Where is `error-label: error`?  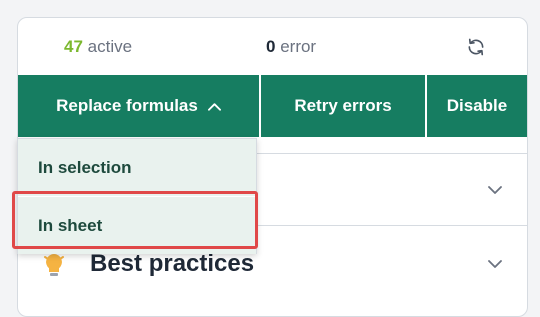
error-label: error is located at coordinates (298, 46).